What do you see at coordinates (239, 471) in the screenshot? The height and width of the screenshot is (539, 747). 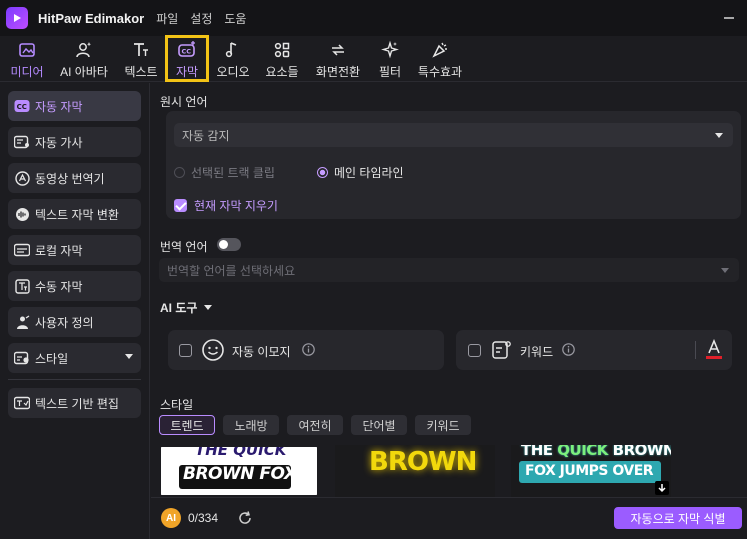 I see `style-preview-1: THE QUICK BROWN FOX` at bounding box center [239, 471].